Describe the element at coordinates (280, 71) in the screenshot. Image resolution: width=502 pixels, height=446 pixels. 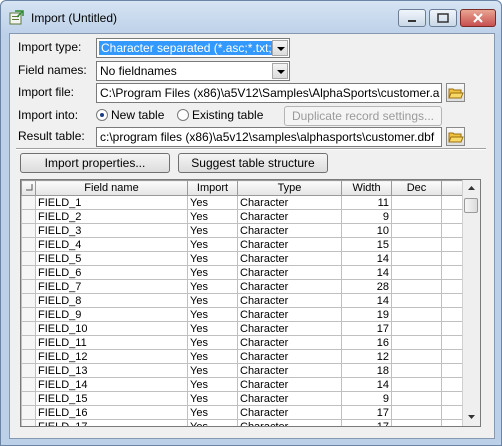
I see `chevron-down-icon` at that location.